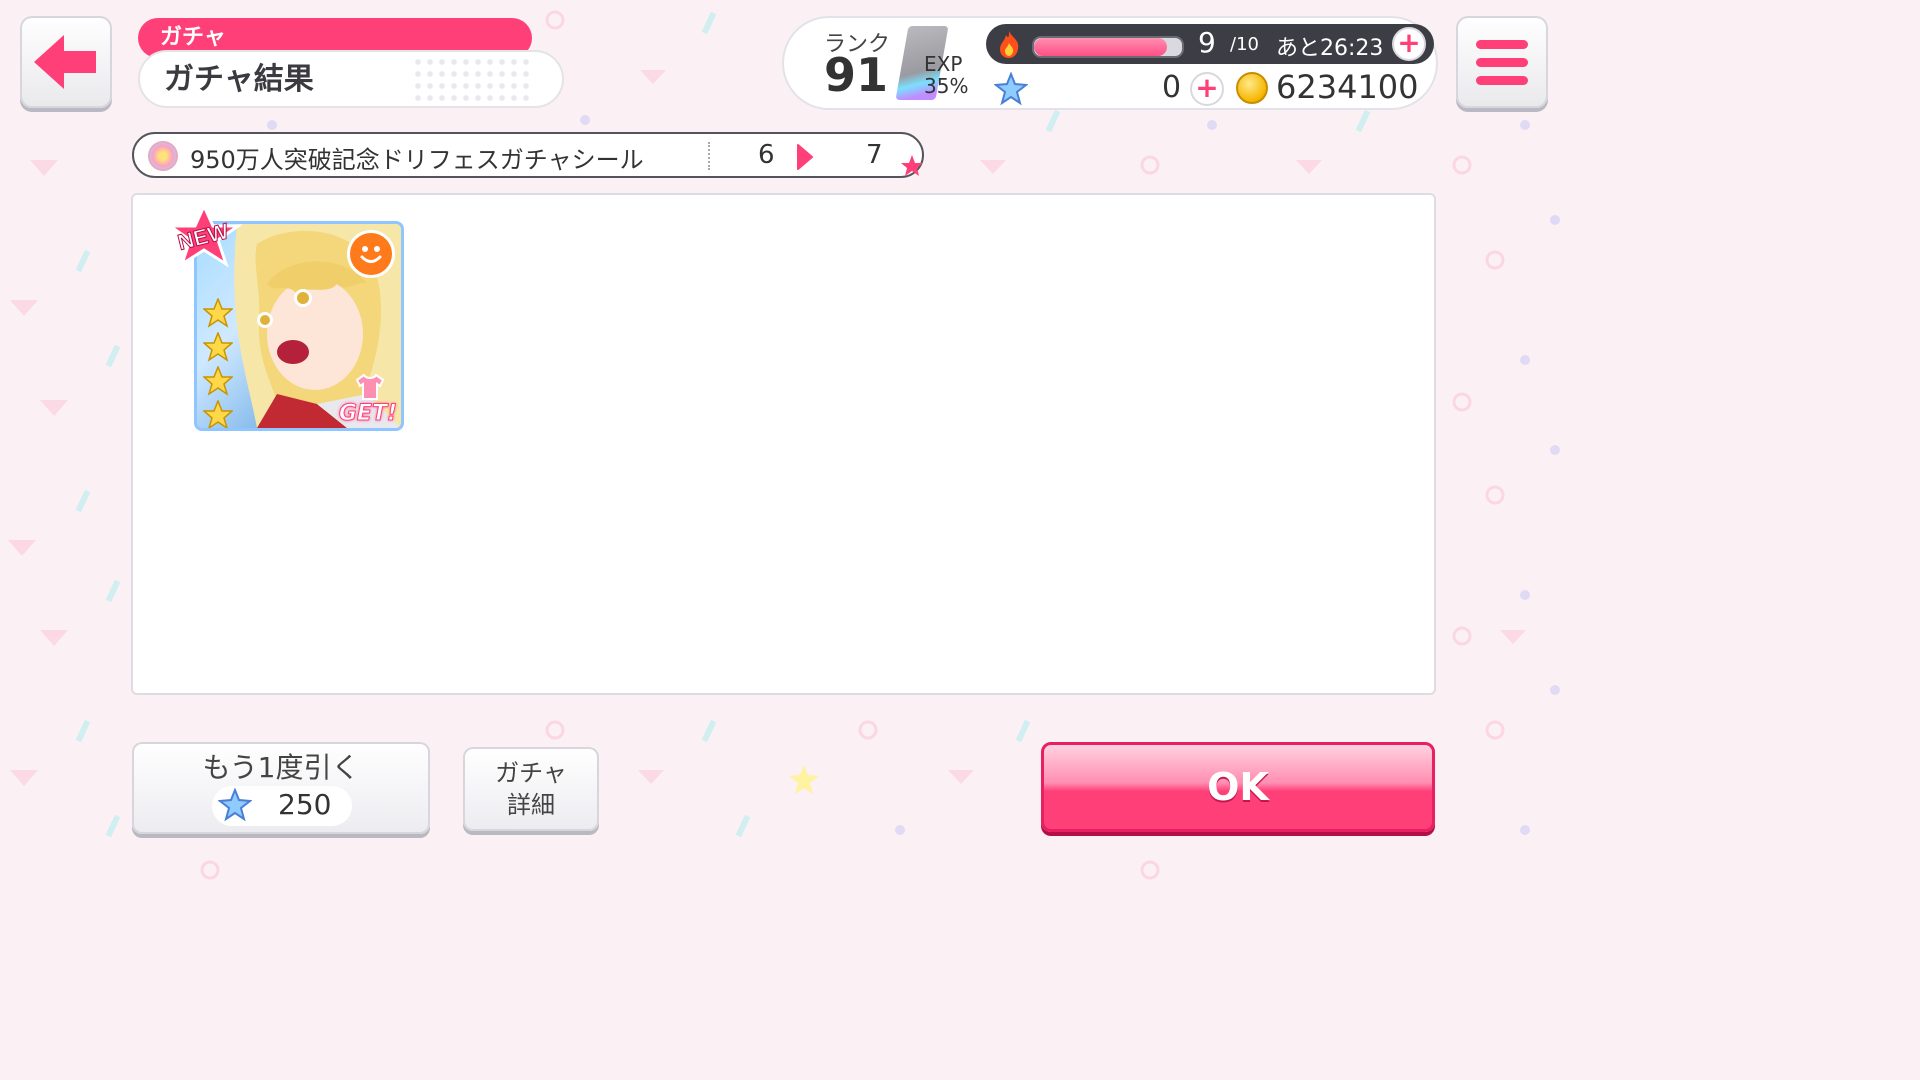  I want to click on draw-again-cost: 250, so click(305, 804).